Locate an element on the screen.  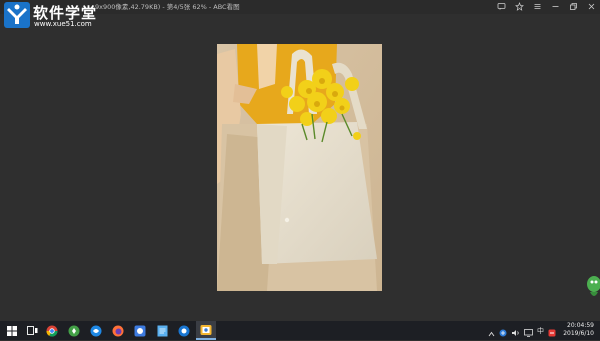
app-green-icon is located at coordinates (74, 330).